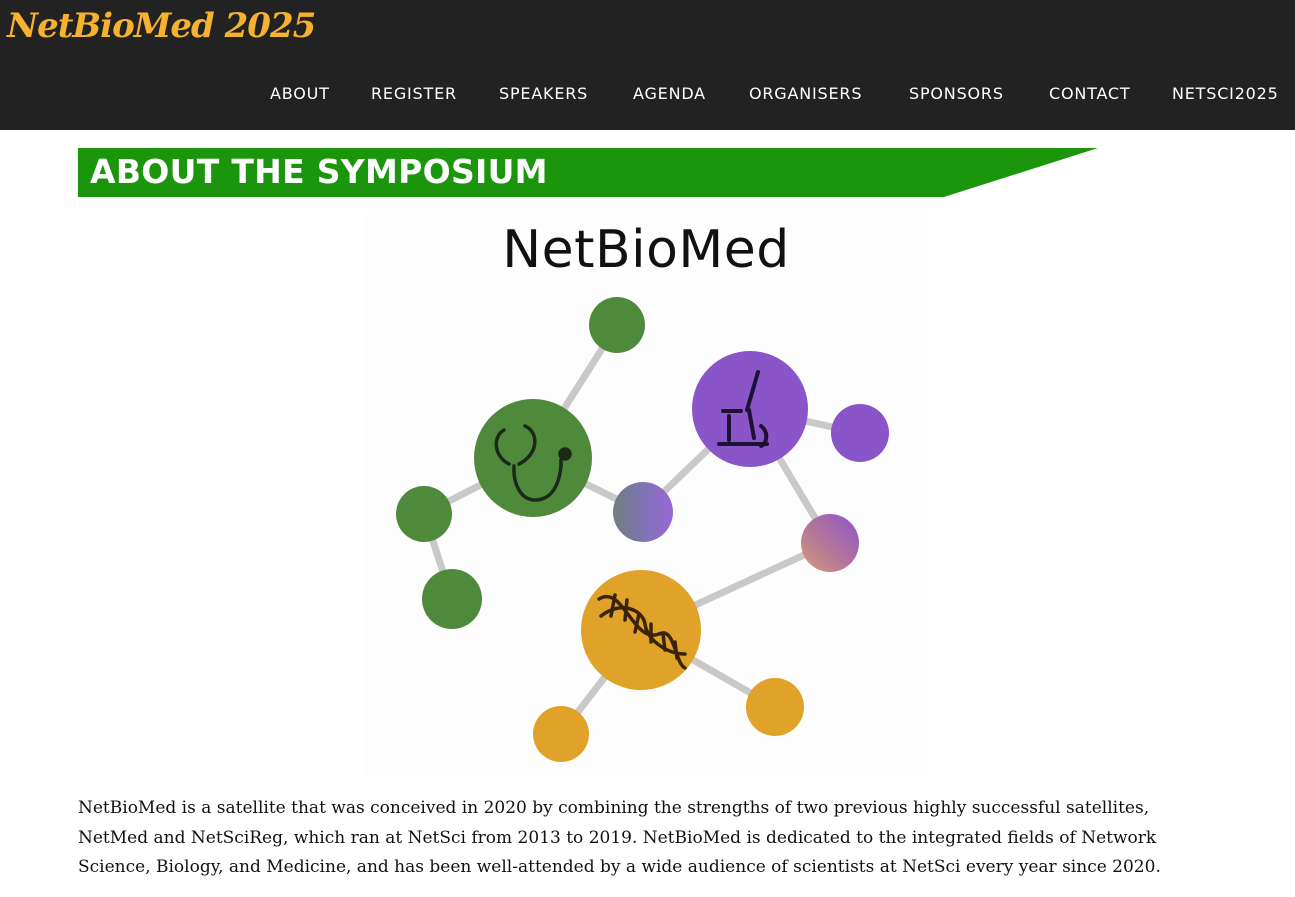  I want to click on nav-item-sponsors: SPONSORS, so click(956, 93).